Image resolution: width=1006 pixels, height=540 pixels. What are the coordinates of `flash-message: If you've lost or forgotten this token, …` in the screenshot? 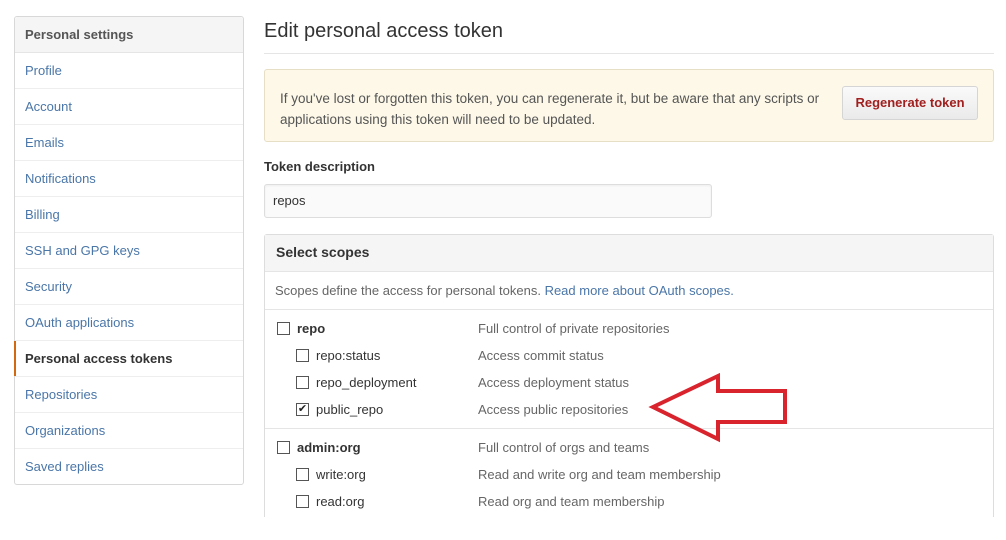 It's located at (550, 109).